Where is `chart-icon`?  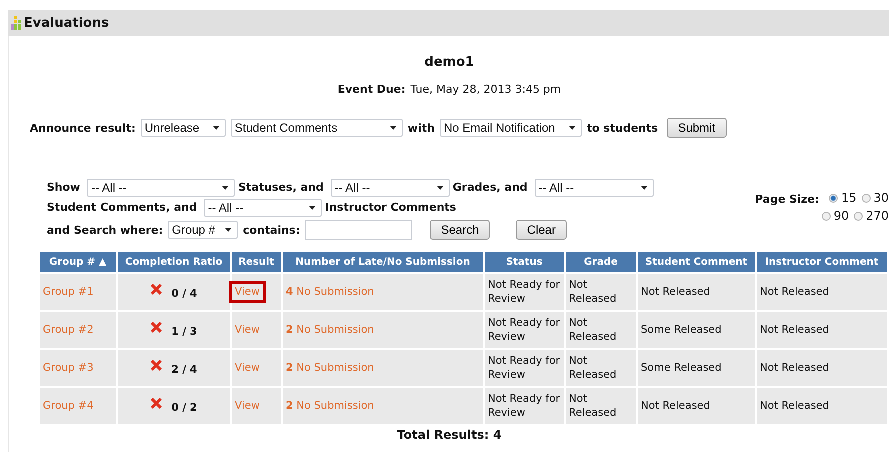
chart-icon is located at coordinates (16, 23).